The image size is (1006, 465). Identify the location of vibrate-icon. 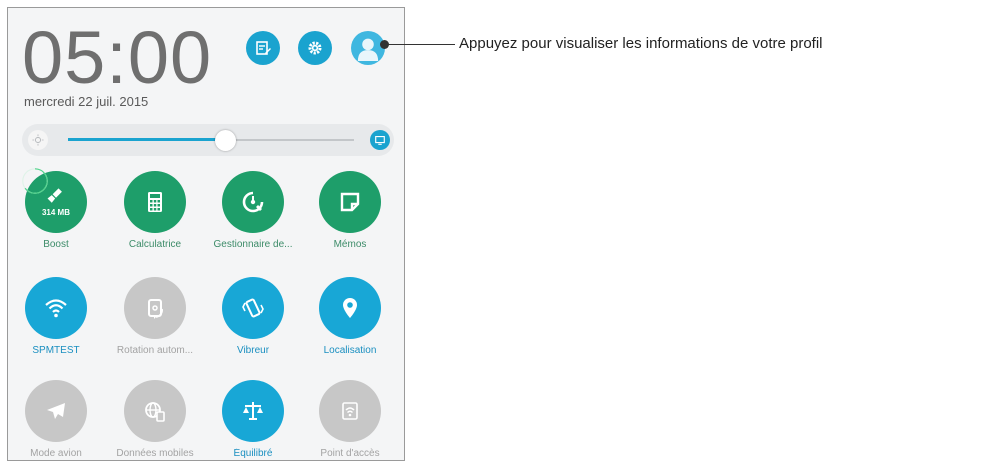
(253, 308).